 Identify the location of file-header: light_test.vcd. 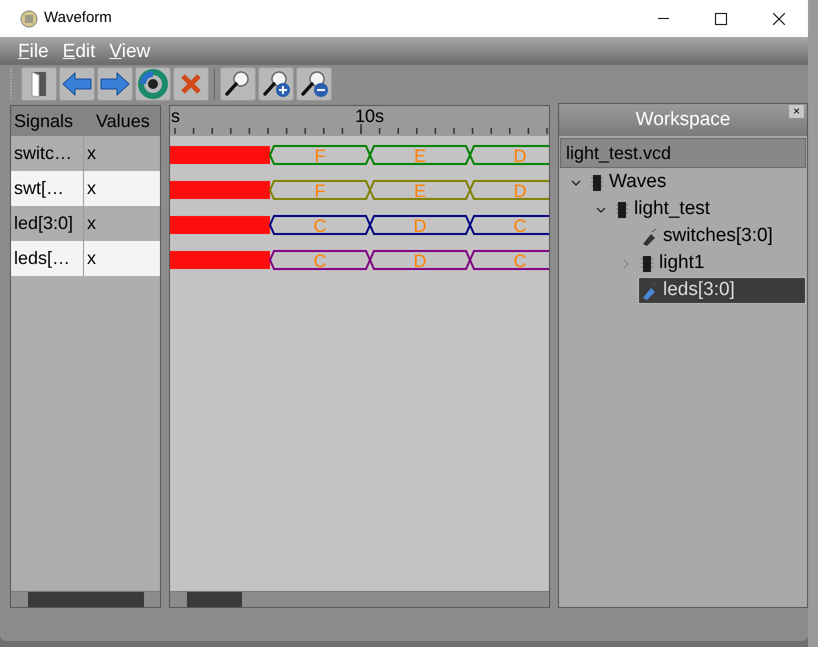
(683, 153).